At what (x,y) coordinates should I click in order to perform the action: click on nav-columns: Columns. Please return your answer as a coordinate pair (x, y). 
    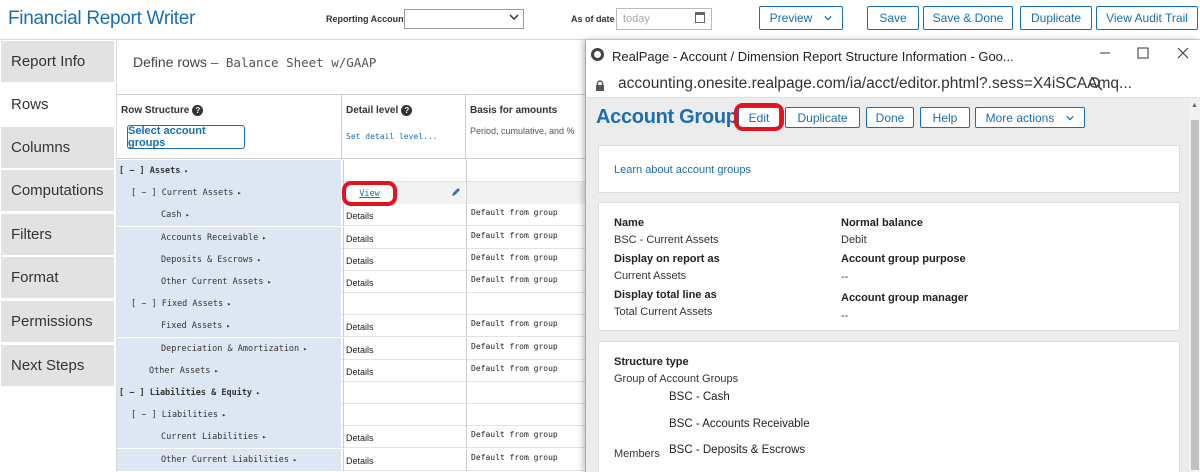
    Looking at the image, I should click on (57, 147).